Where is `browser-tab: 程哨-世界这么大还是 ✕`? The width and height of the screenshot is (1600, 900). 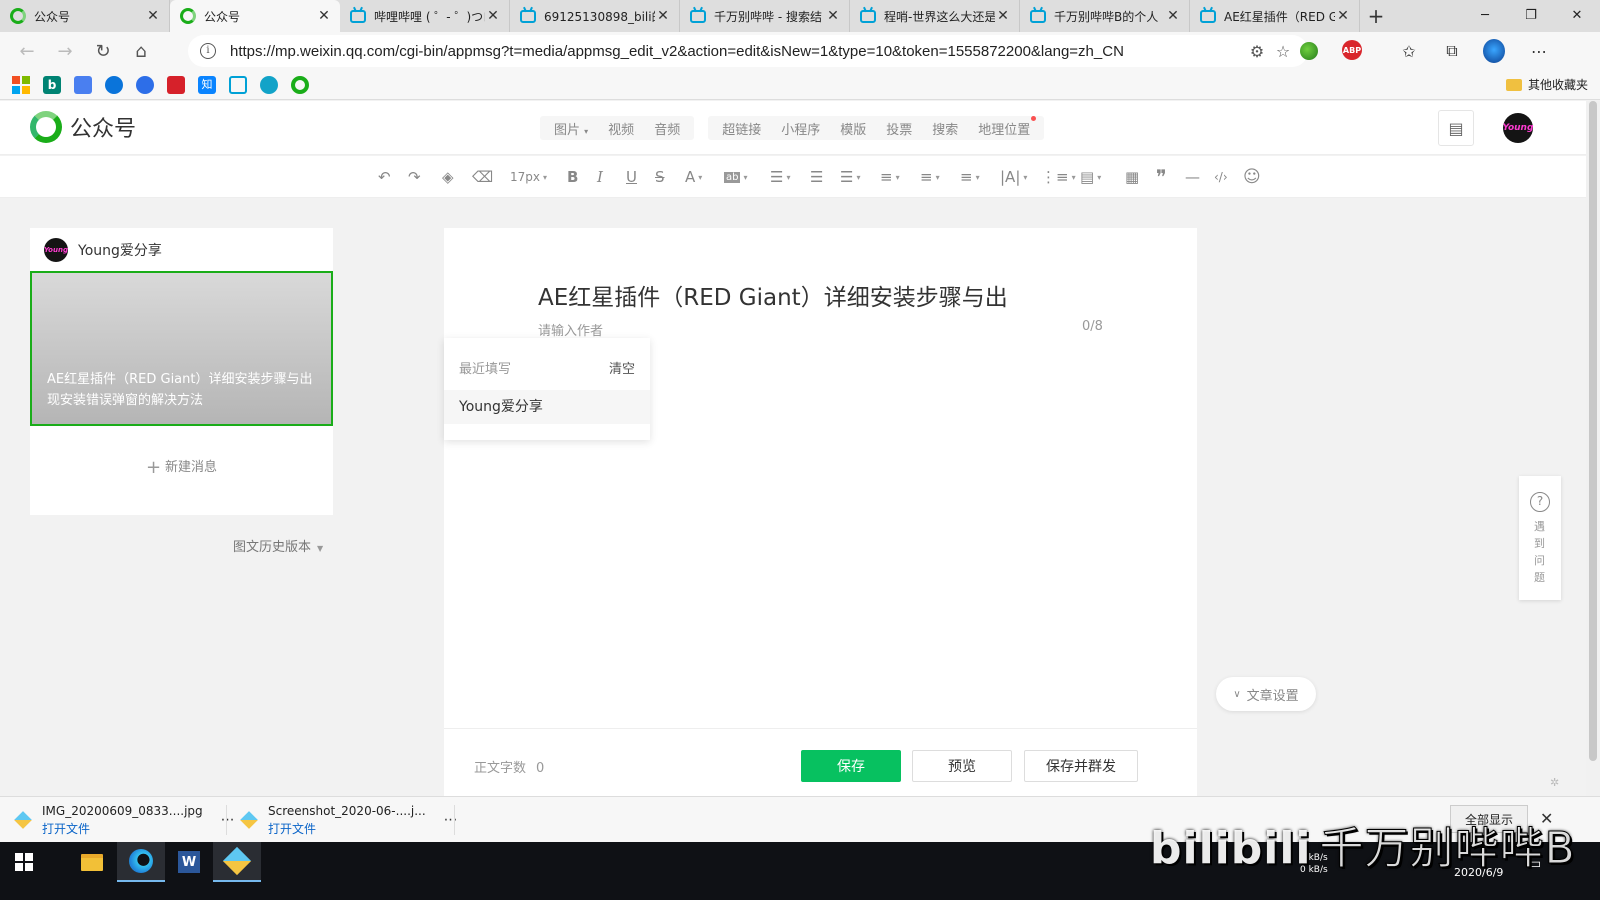
browser-tab: 程哨-世界这么大还是 ✕ is located at coordinates (935, 16).